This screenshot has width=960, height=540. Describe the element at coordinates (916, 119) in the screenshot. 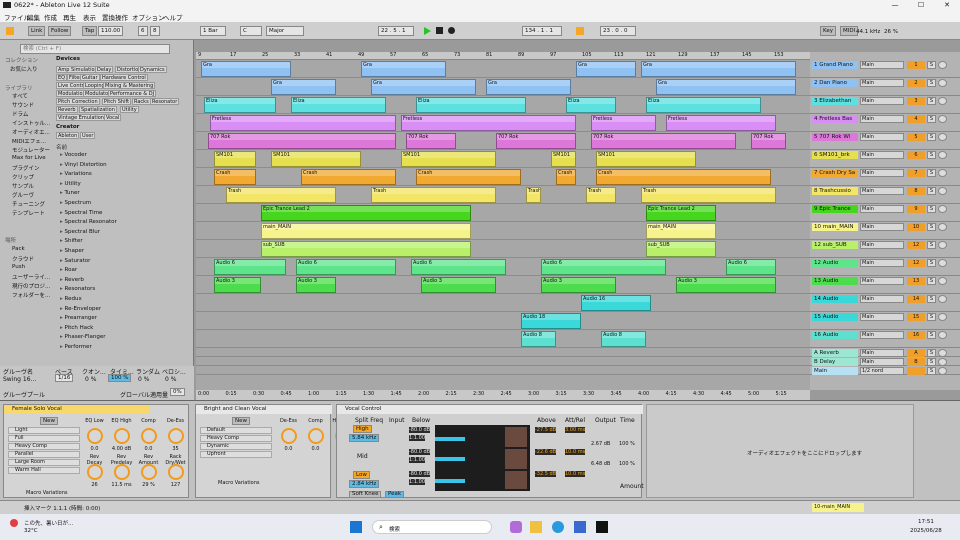

I see `track-activator: 4` at that location.